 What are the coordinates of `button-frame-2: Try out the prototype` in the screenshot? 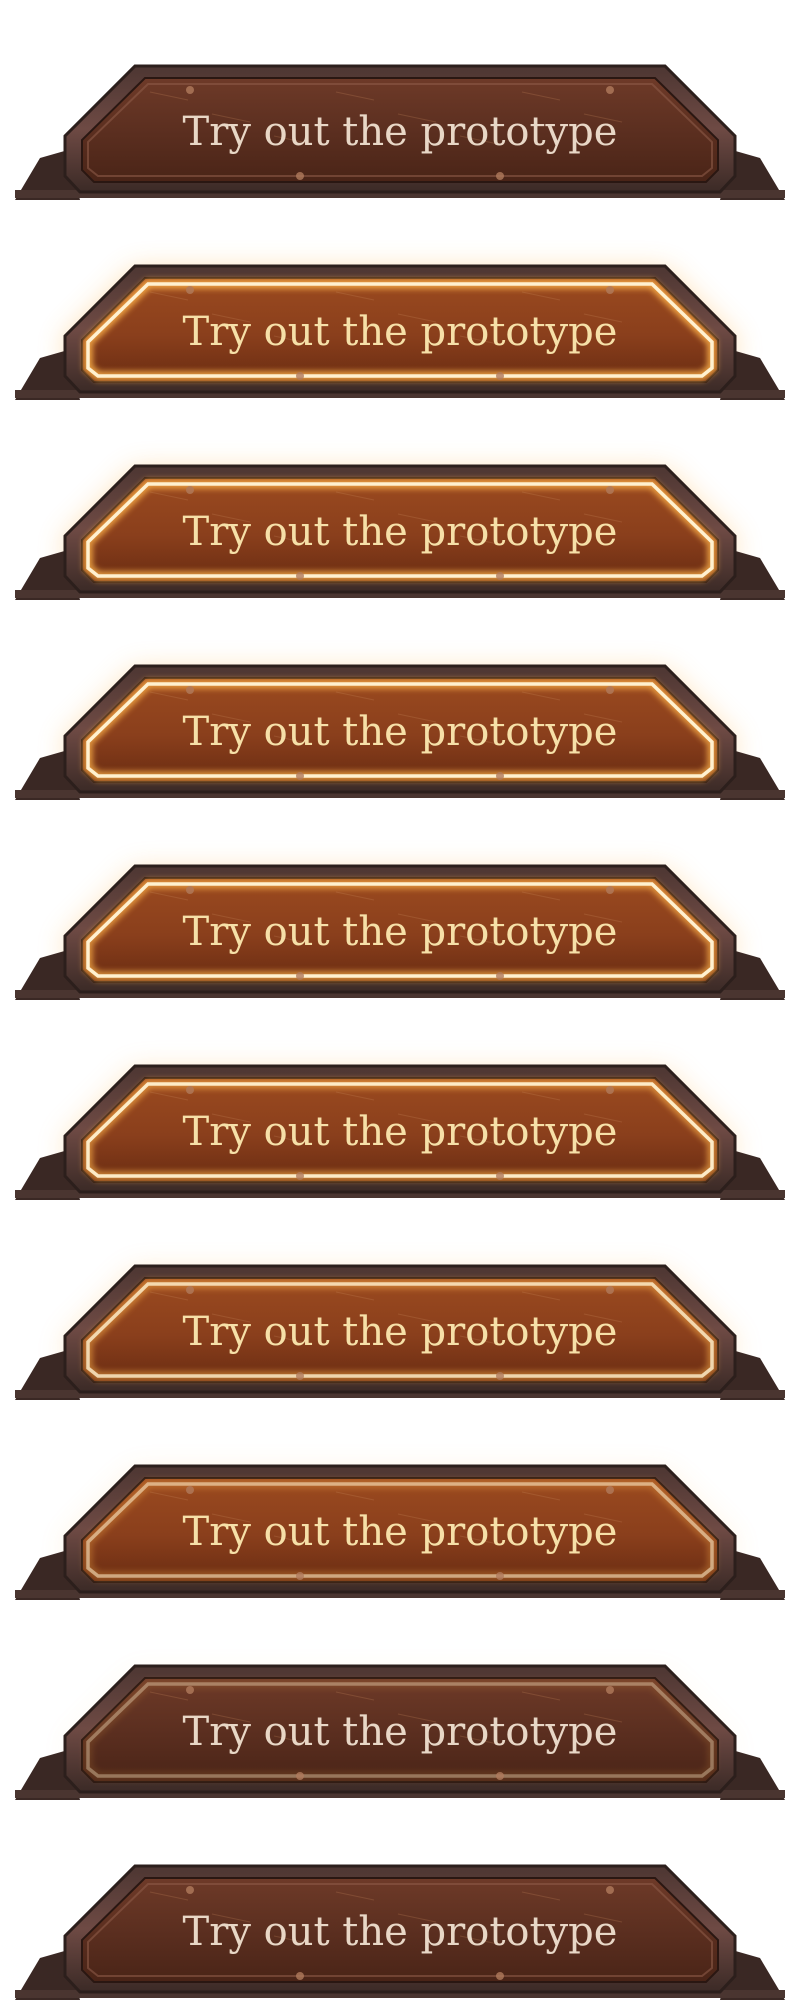 It's located at (400, 300).